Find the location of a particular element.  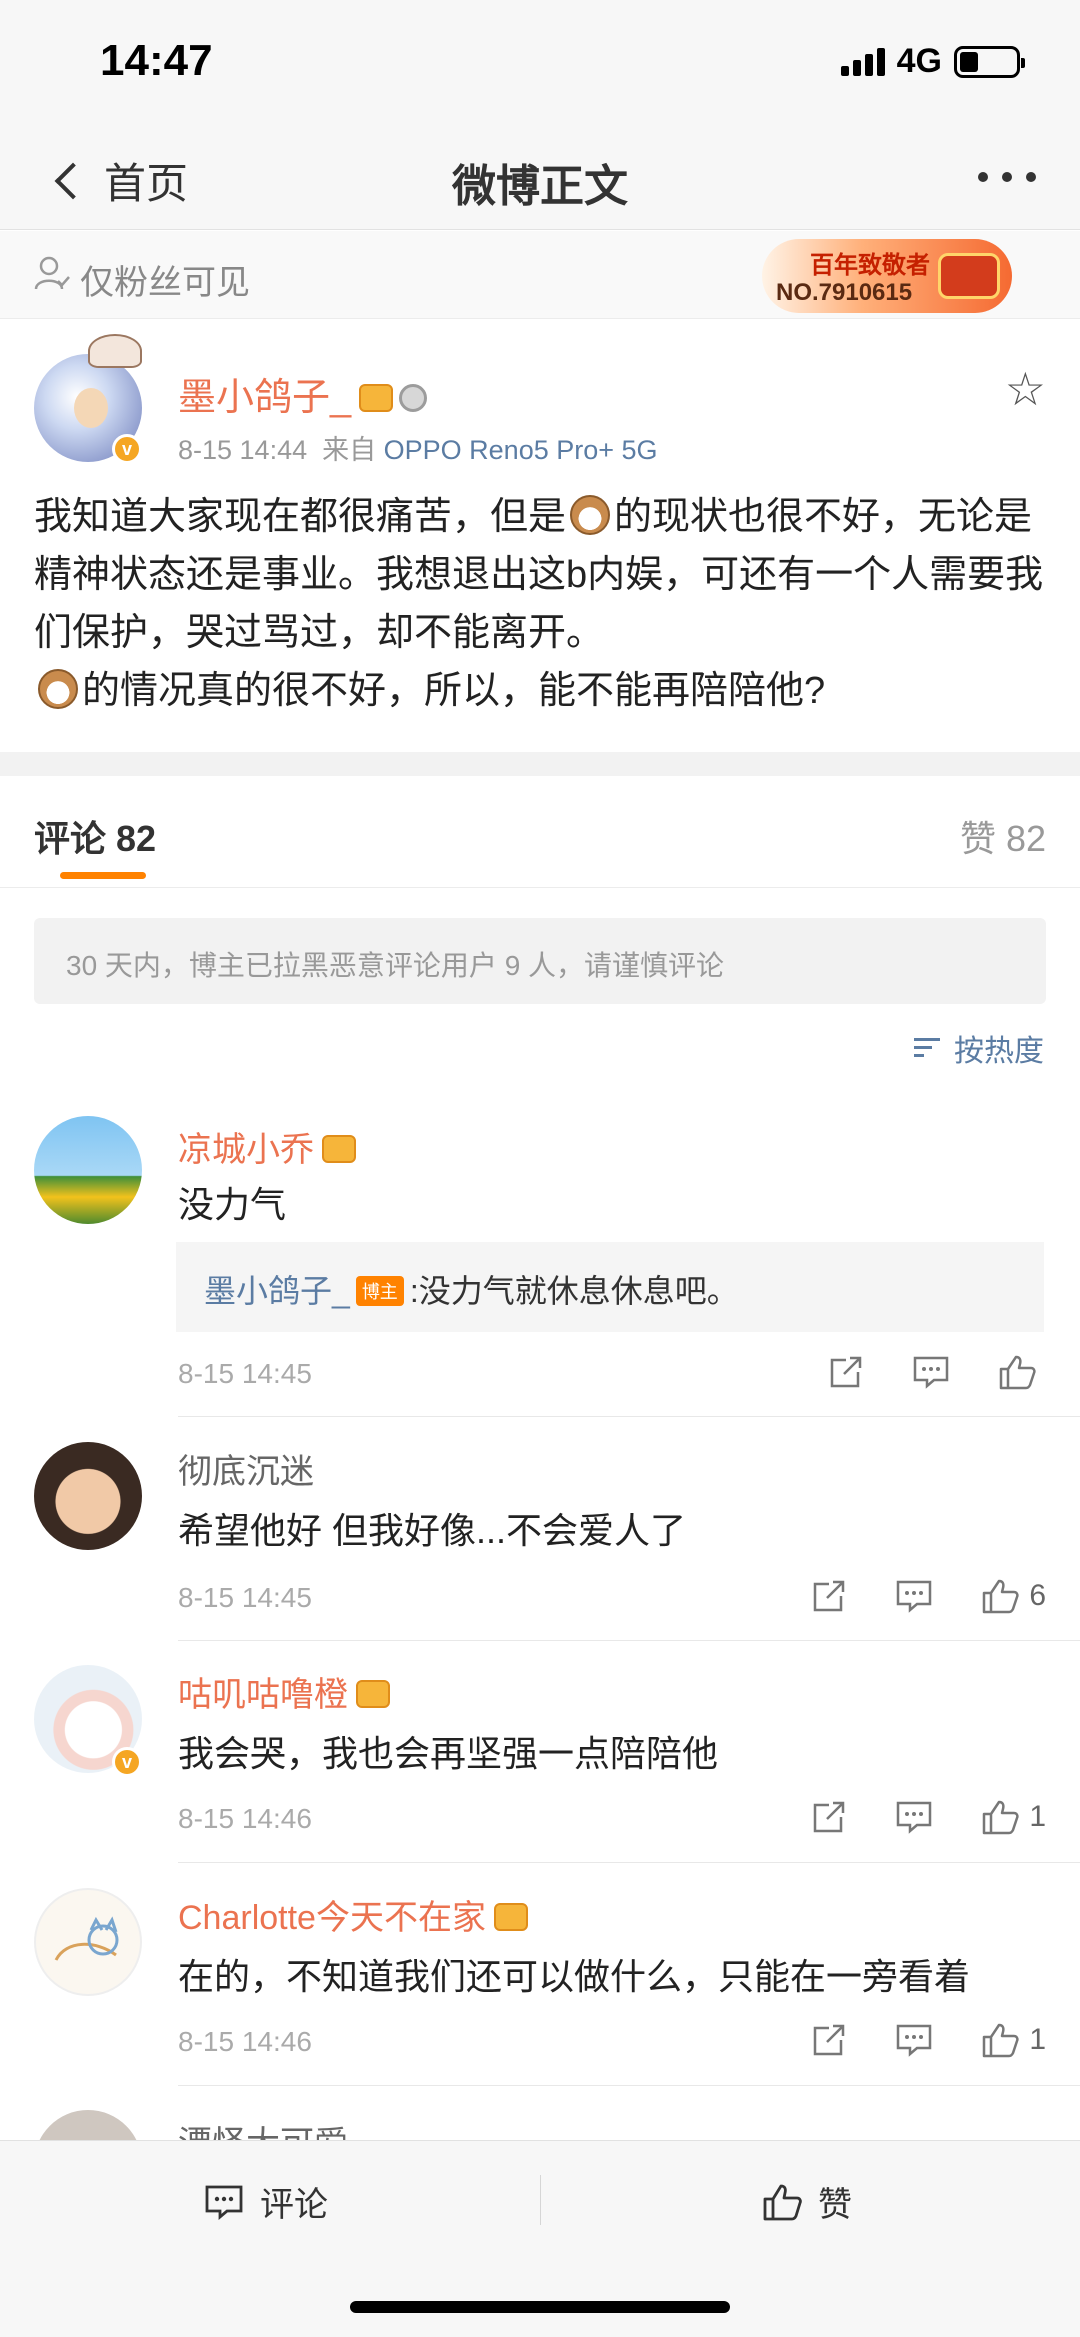

comment-text: 希望他好 但我好像...不会爱人了 is located at coordinates (432, 1530).